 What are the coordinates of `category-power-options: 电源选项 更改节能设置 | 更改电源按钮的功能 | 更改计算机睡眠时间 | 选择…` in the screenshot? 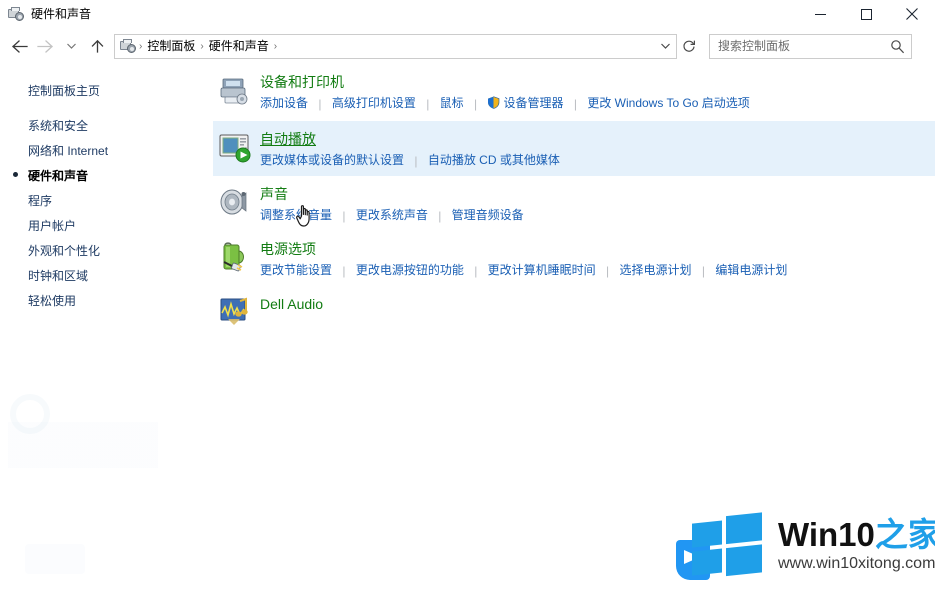 It's located at (574, 258).